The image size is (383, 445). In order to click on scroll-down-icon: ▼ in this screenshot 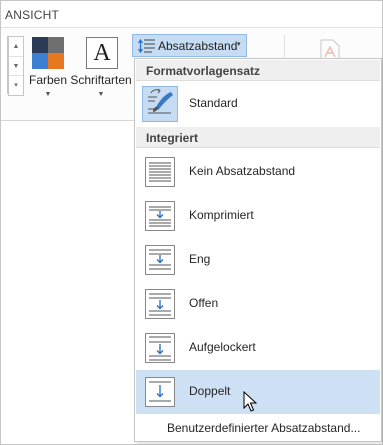, I will do `click(16, 66)`.